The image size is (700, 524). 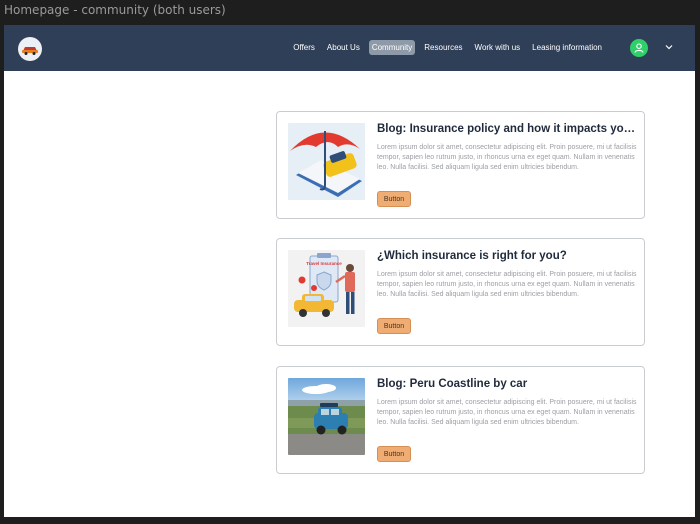 What do you see at coordinates (452, 384) in the screenshot?
I see `card-title: Blog: Peru Coastline by car` at bounding box center [452, 384].